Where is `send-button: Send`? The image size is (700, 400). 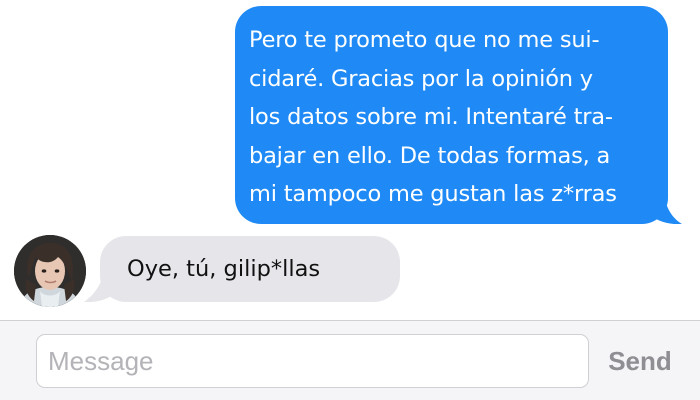 send-button: Send is located at coordinates (640, 361).